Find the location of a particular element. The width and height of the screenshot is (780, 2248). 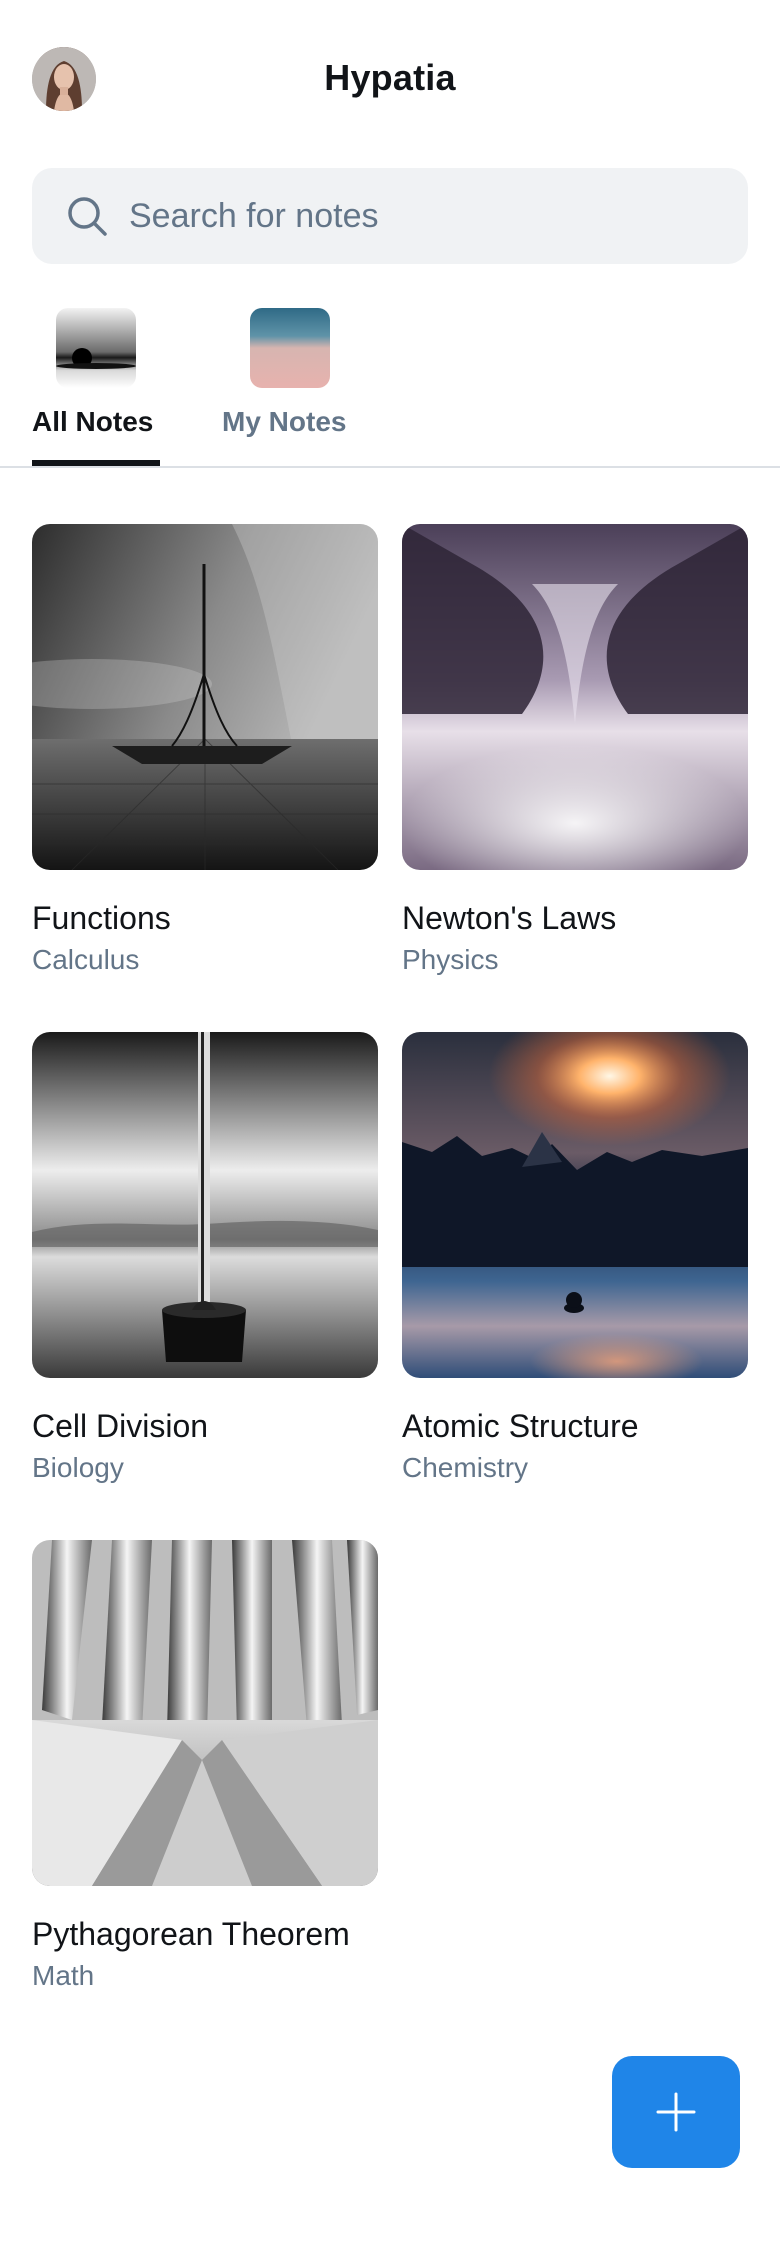

note-subject: Calculus is located at coordinates (86, 959).